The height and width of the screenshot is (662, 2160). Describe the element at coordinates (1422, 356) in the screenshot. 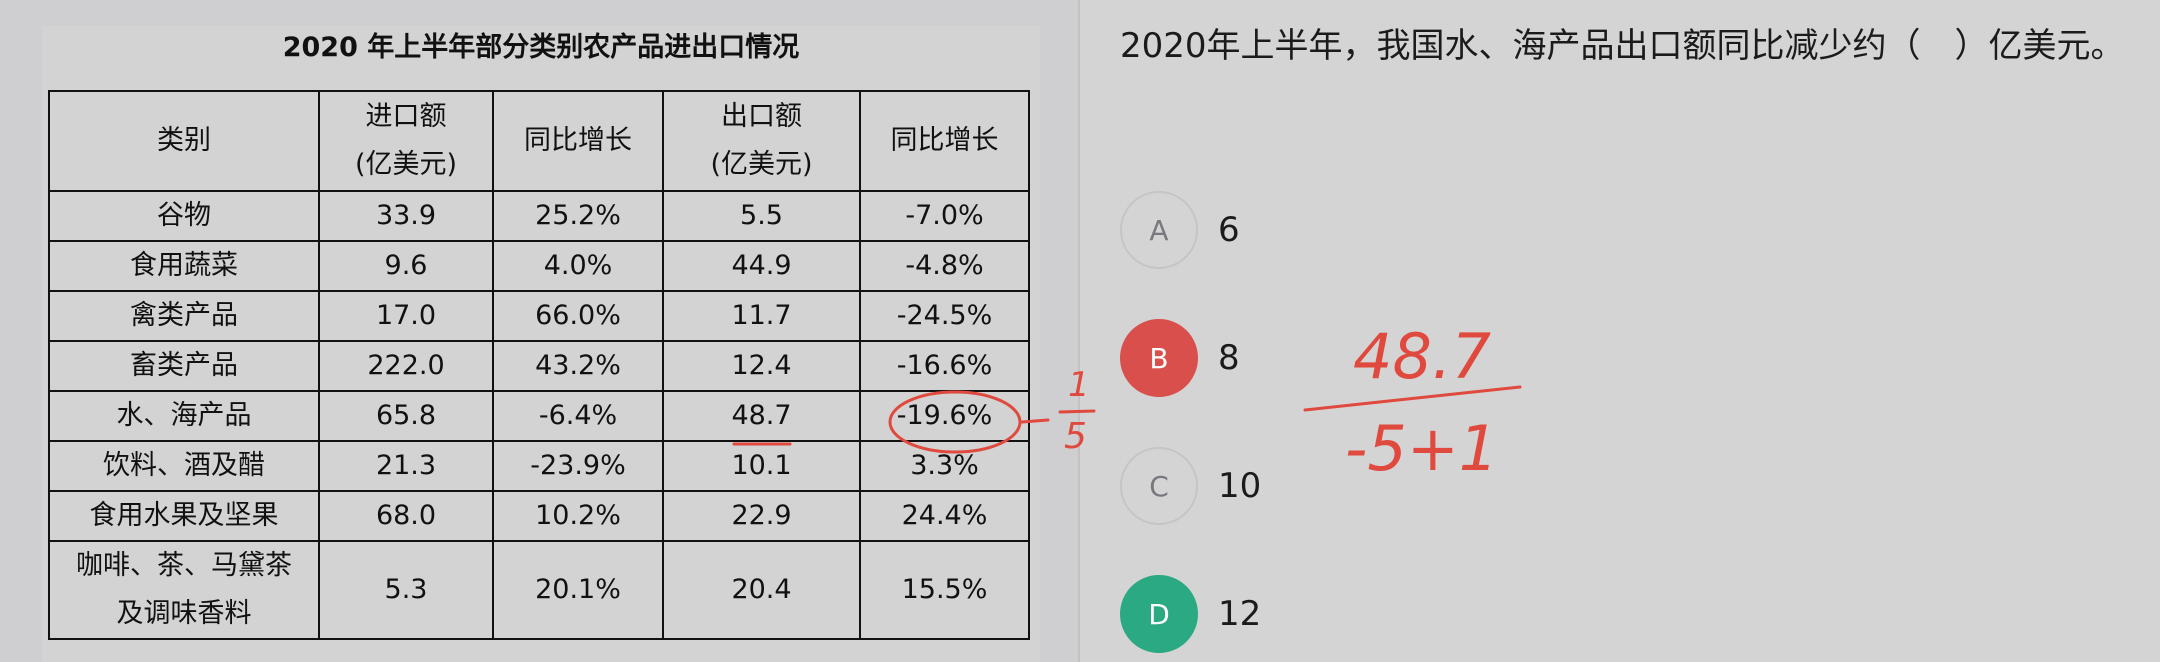

I see `calc-top: 48.7` at that location.